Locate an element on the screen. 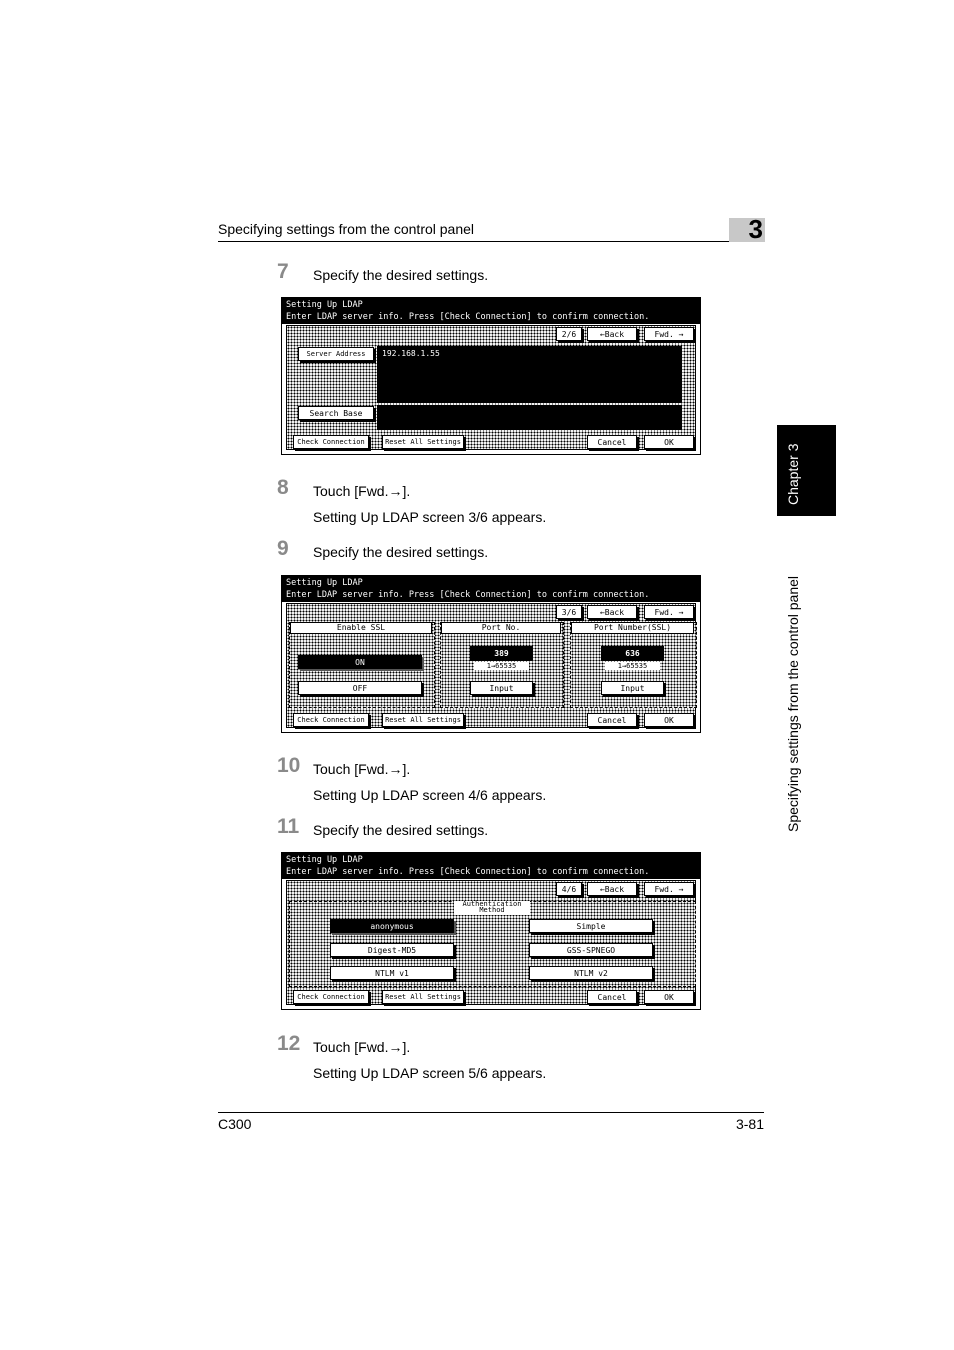 This screenshot has height=1350, width=954. step-number: 9 is located at coordinates (283, 548).